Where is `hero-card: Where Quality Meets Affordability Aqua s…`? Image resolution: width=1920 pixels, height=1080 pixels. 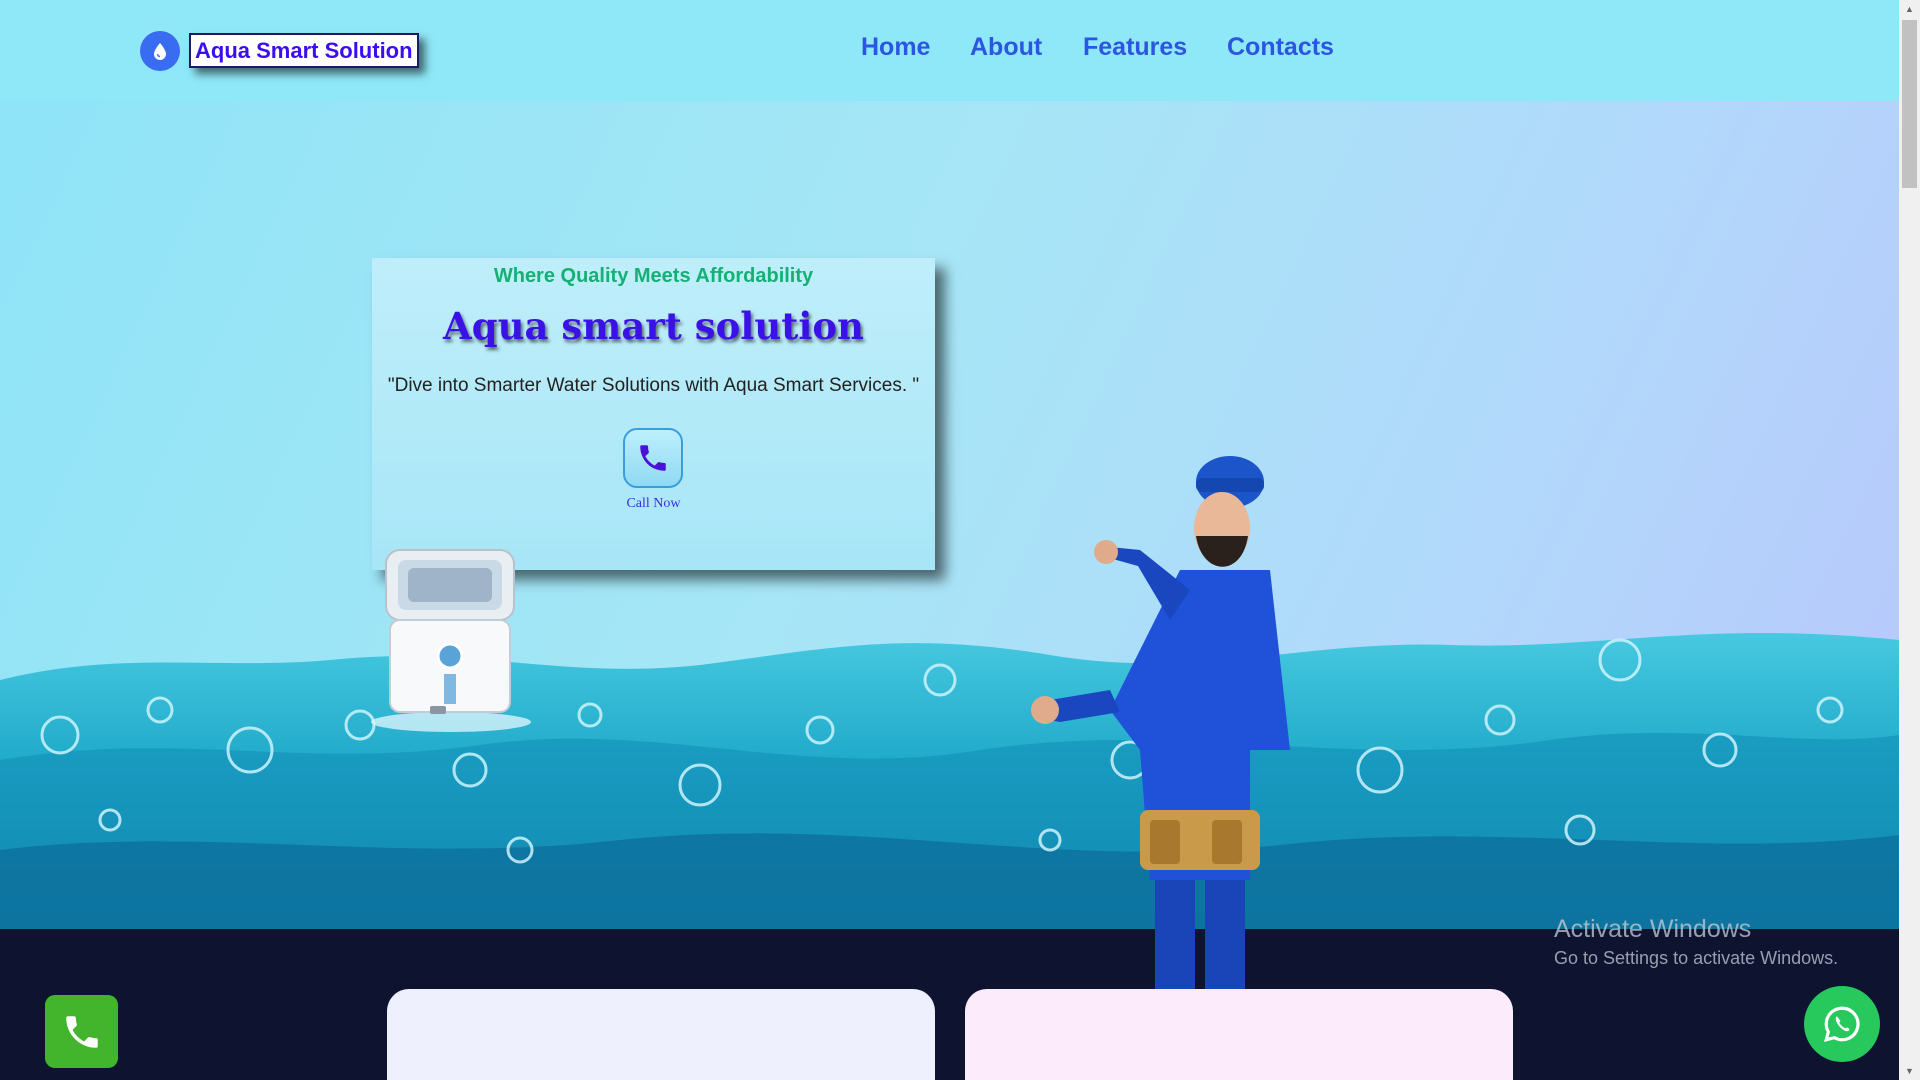 hero-card: Where Quality Meets Affordability Aqua s… is located at coordinates (653, 414).